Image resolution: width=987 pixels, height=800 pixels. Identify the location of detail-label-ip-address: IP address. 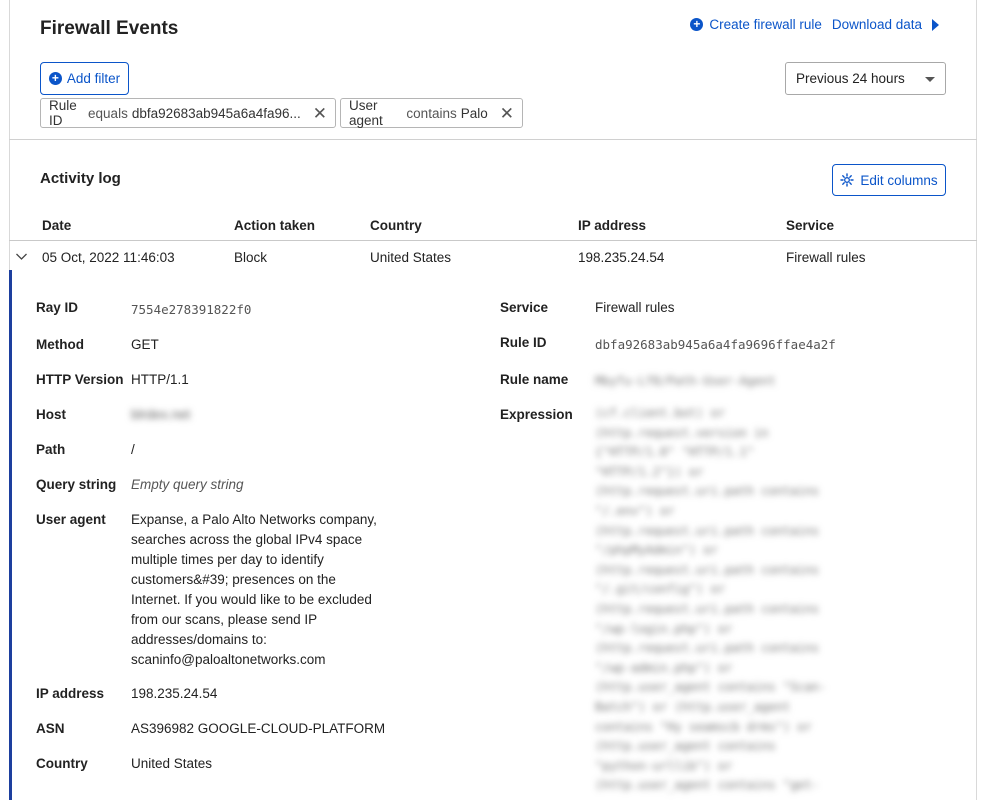
(70, 693).